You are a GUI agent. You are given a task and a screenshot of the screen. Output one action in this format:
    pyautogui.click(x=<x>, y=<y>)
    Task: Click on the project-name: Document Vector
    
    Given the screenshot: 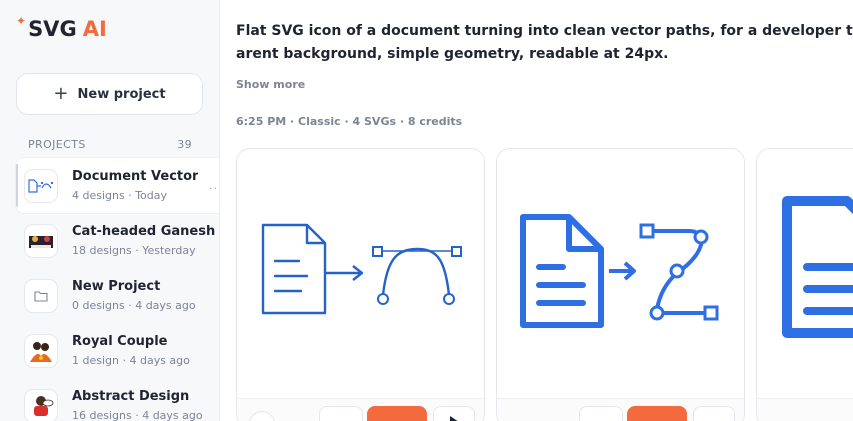 What is the action you would take?
    pyautogui.click(x=135, y=176)
    